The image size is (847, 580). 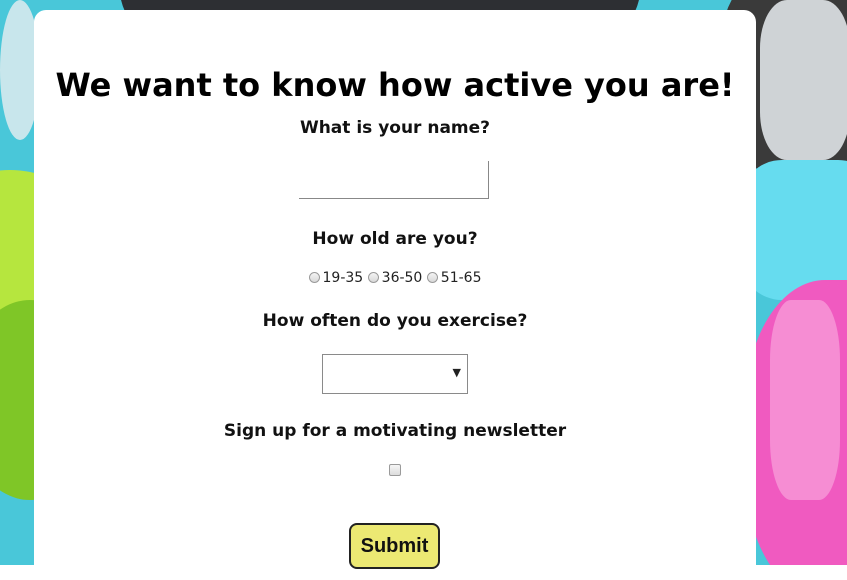 I want to click on age-option-label: 19-35, so click(x=343, y=278).